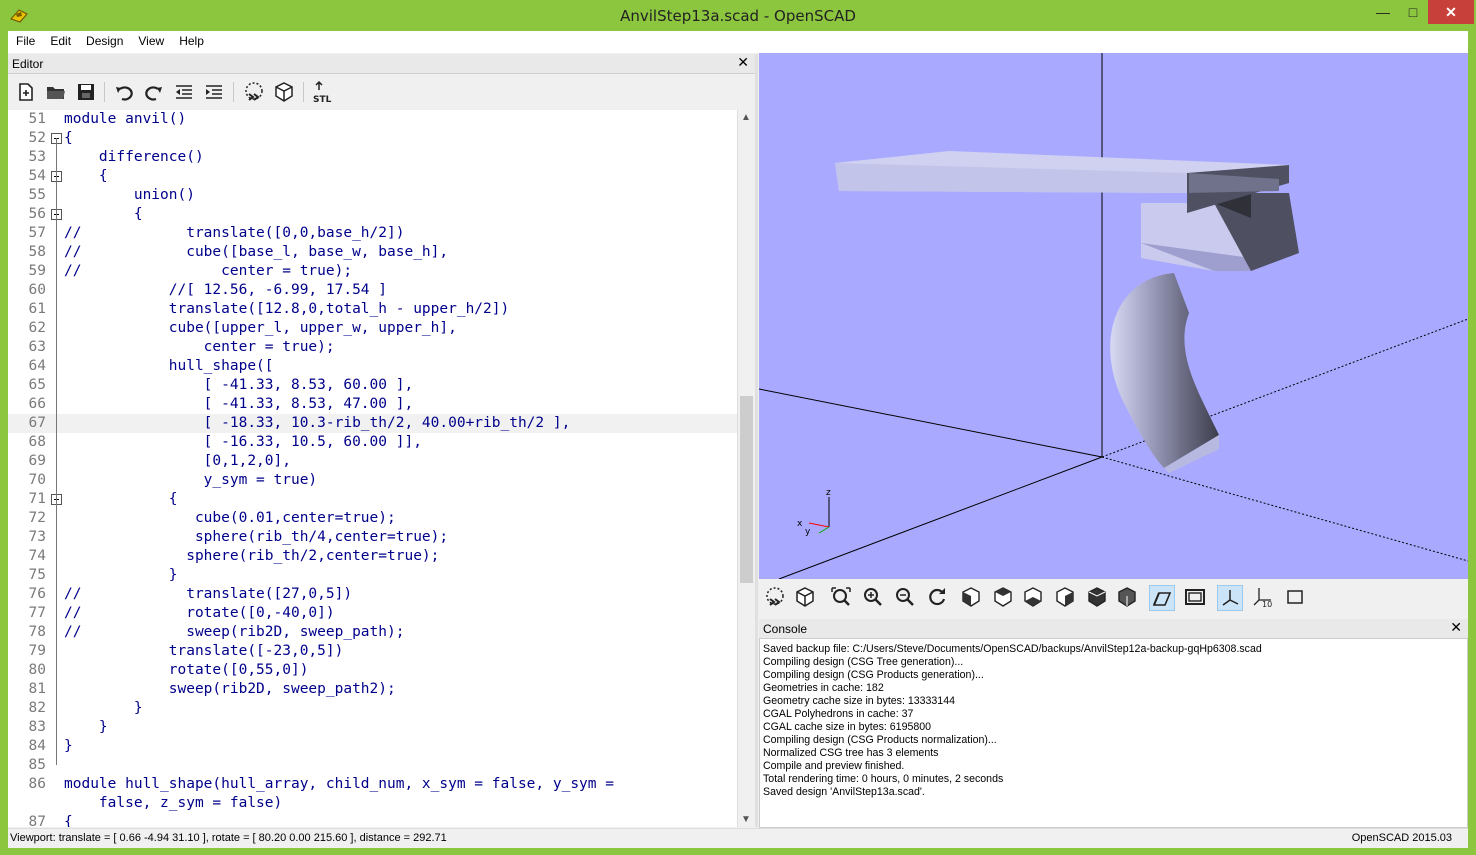  I want to click on maximize-button: □, so click(1413, 12).